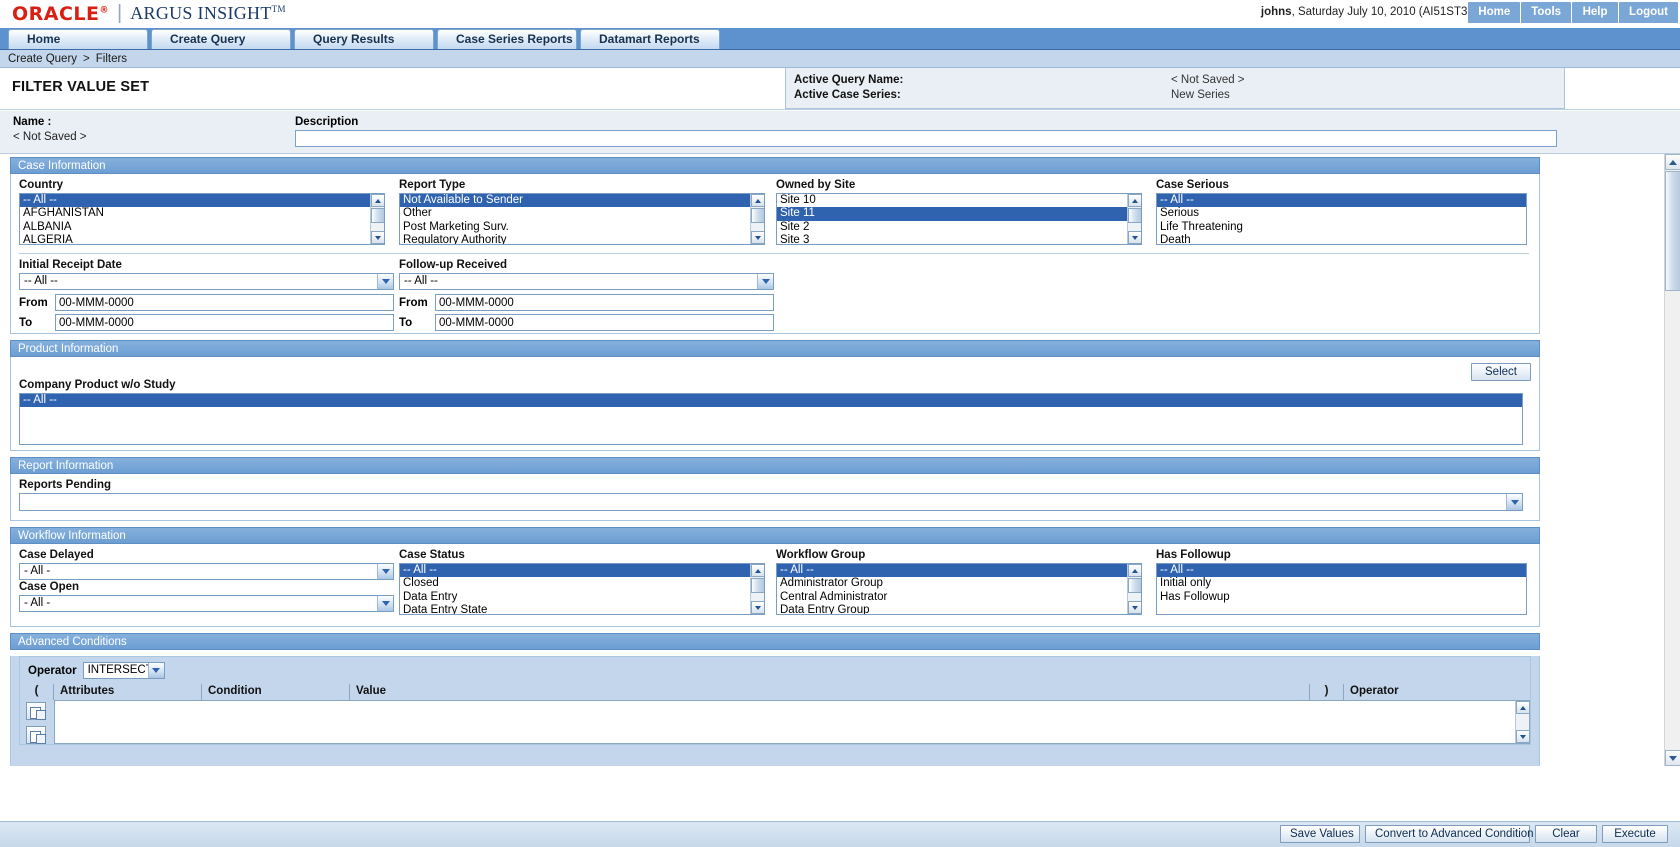 The height and width of the screenshot is (847, 1680). What do you see at coordinates (1672, 460) in the screenshot?
I see `page-scrollbar` at bounding box center [1672, 460].